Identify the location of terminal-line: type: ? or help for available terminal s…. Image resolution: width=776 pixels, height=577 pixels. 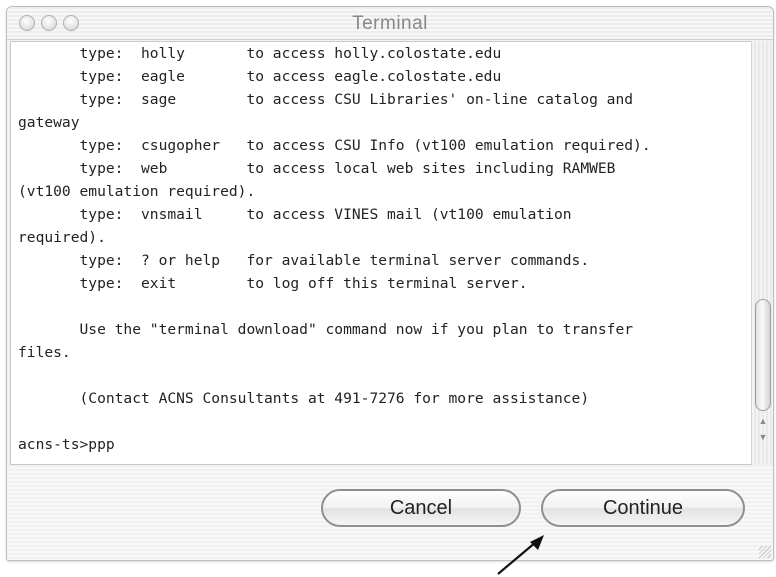
(304, 260).